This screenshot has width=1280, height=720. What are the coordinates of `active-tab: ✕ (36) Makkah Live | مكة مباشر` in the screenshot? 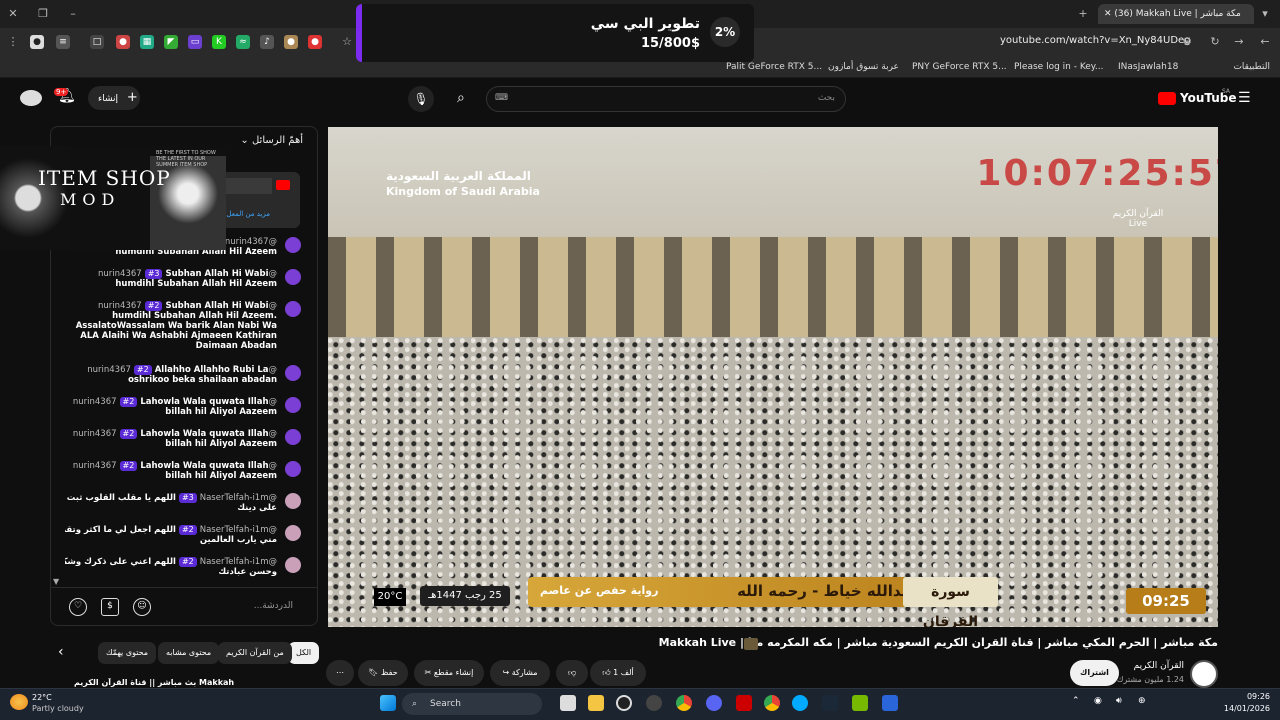 It's located at (1176, 14).